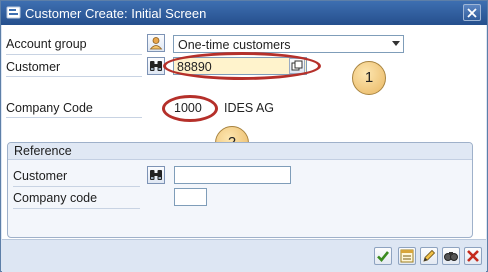 Image resolution: width=488 pixels, height=272 pixels. Describe the element at coordinates (43, 151) in the screenshot. I see `reference-header: Reference` at that location.